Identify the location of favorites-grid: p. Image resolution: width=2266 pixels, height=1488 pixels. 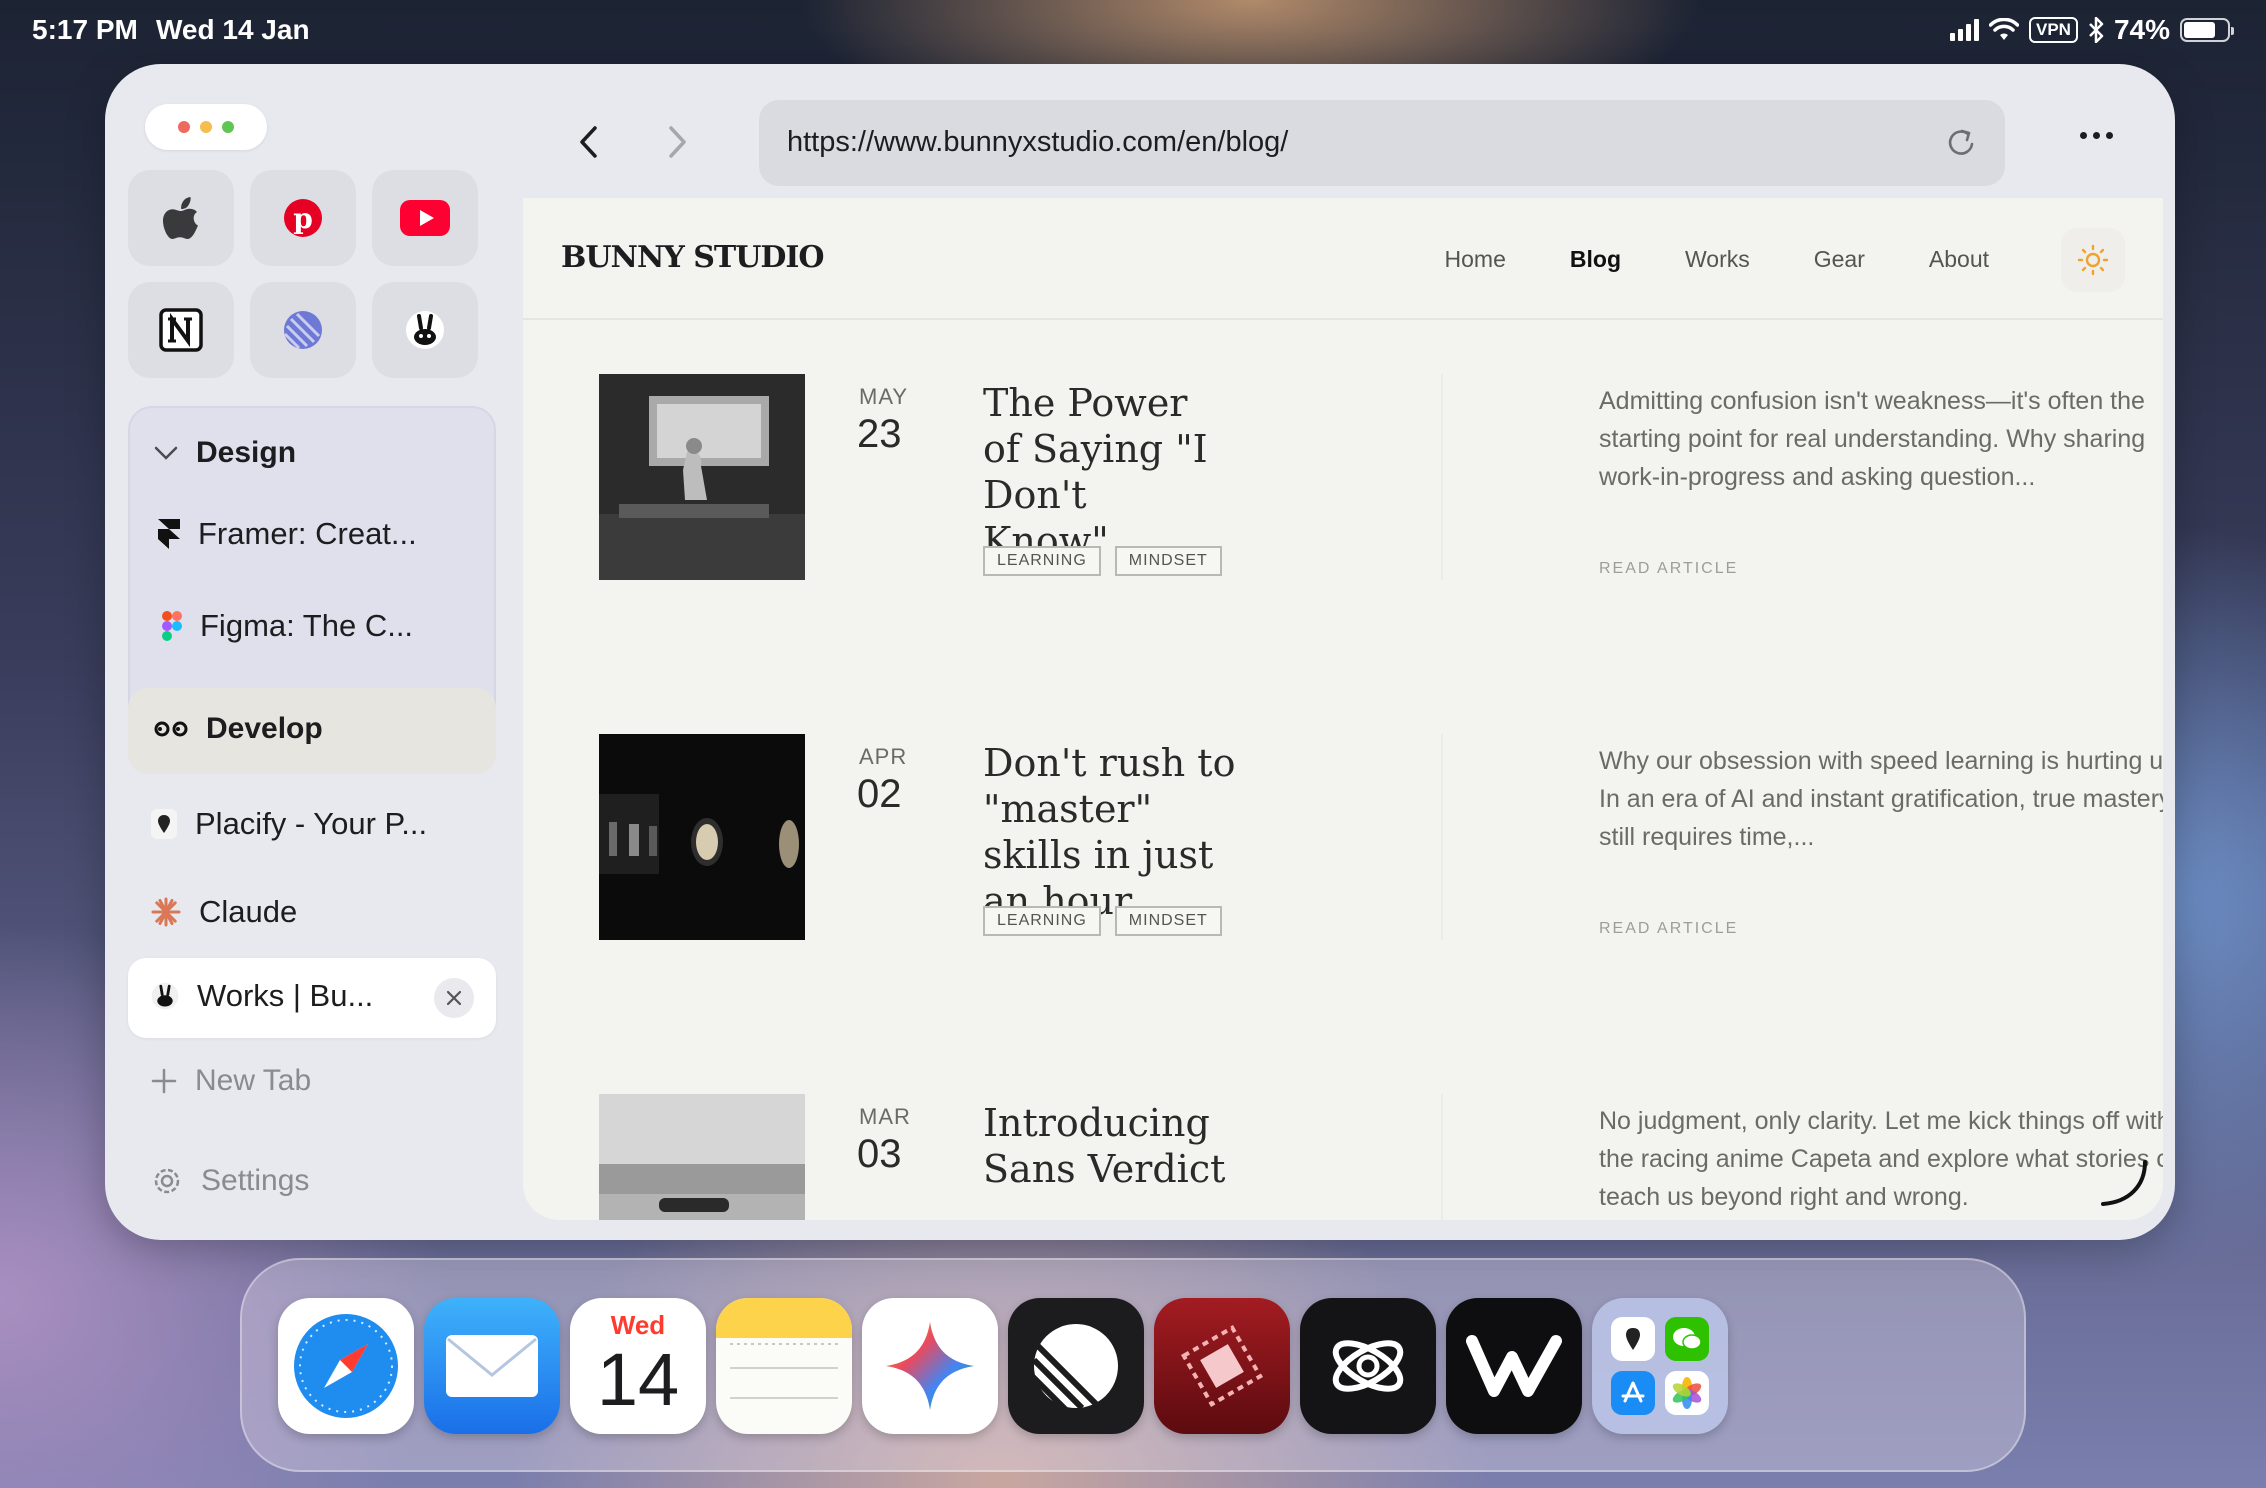
(303, 274).